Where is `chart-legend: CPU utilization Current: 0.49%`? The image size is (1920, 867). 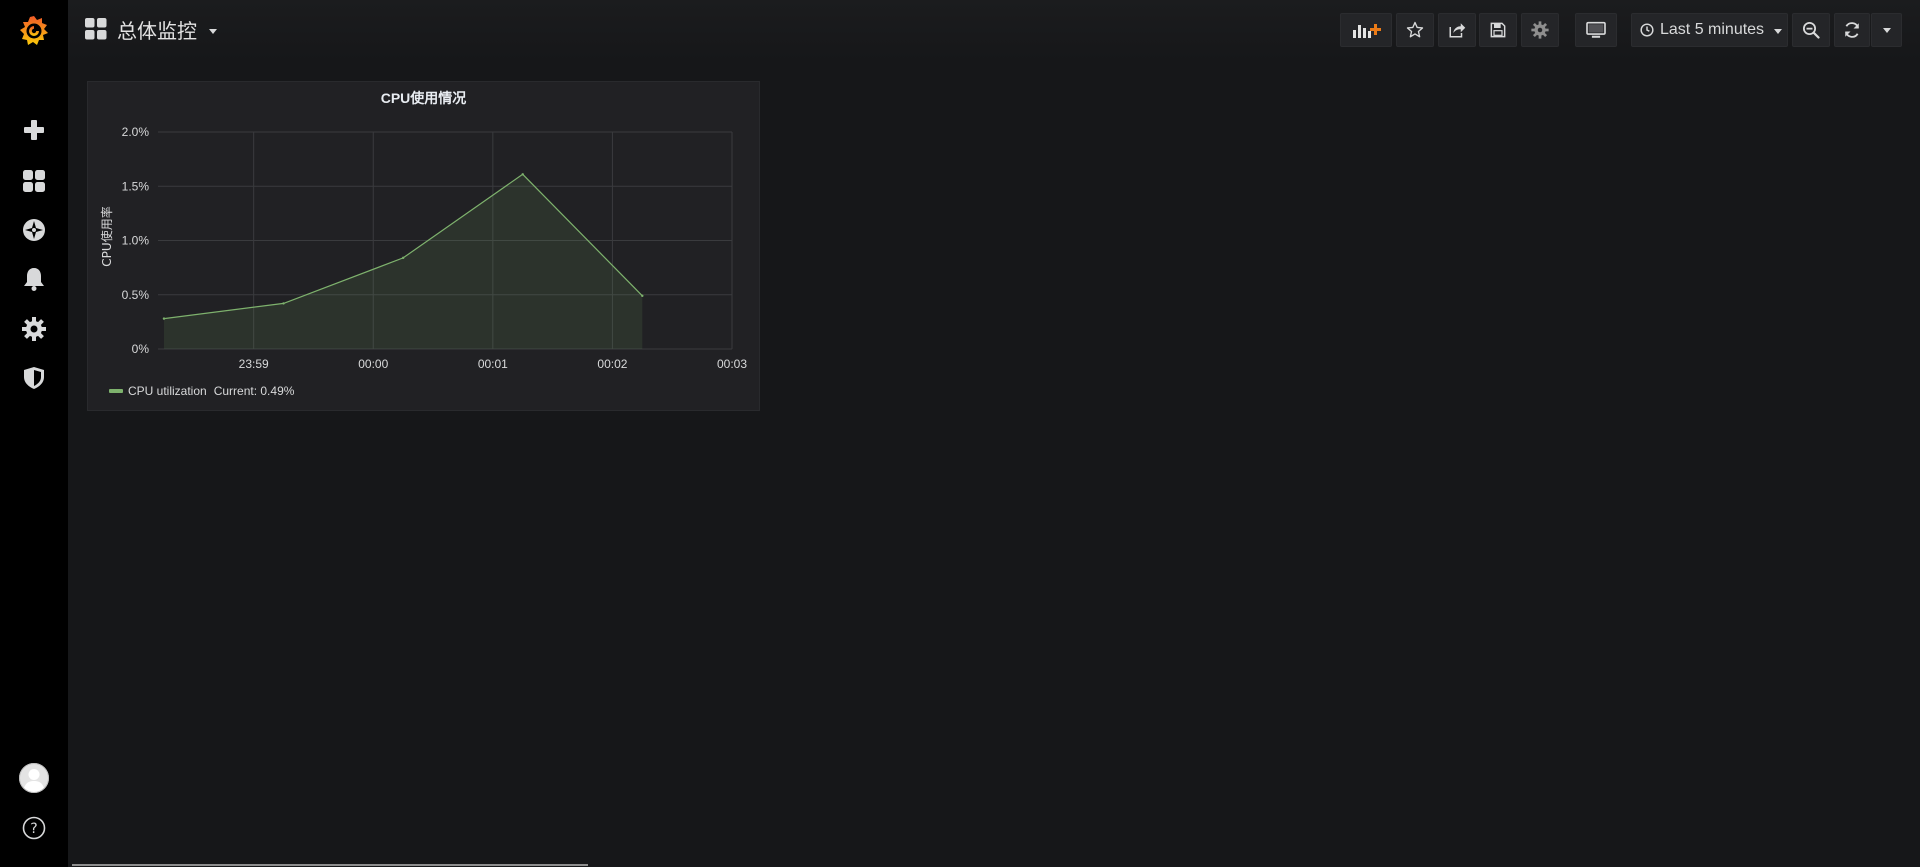
chart-legend: CPU utilization Current: 0.49% is located at coordinates (201, 391).